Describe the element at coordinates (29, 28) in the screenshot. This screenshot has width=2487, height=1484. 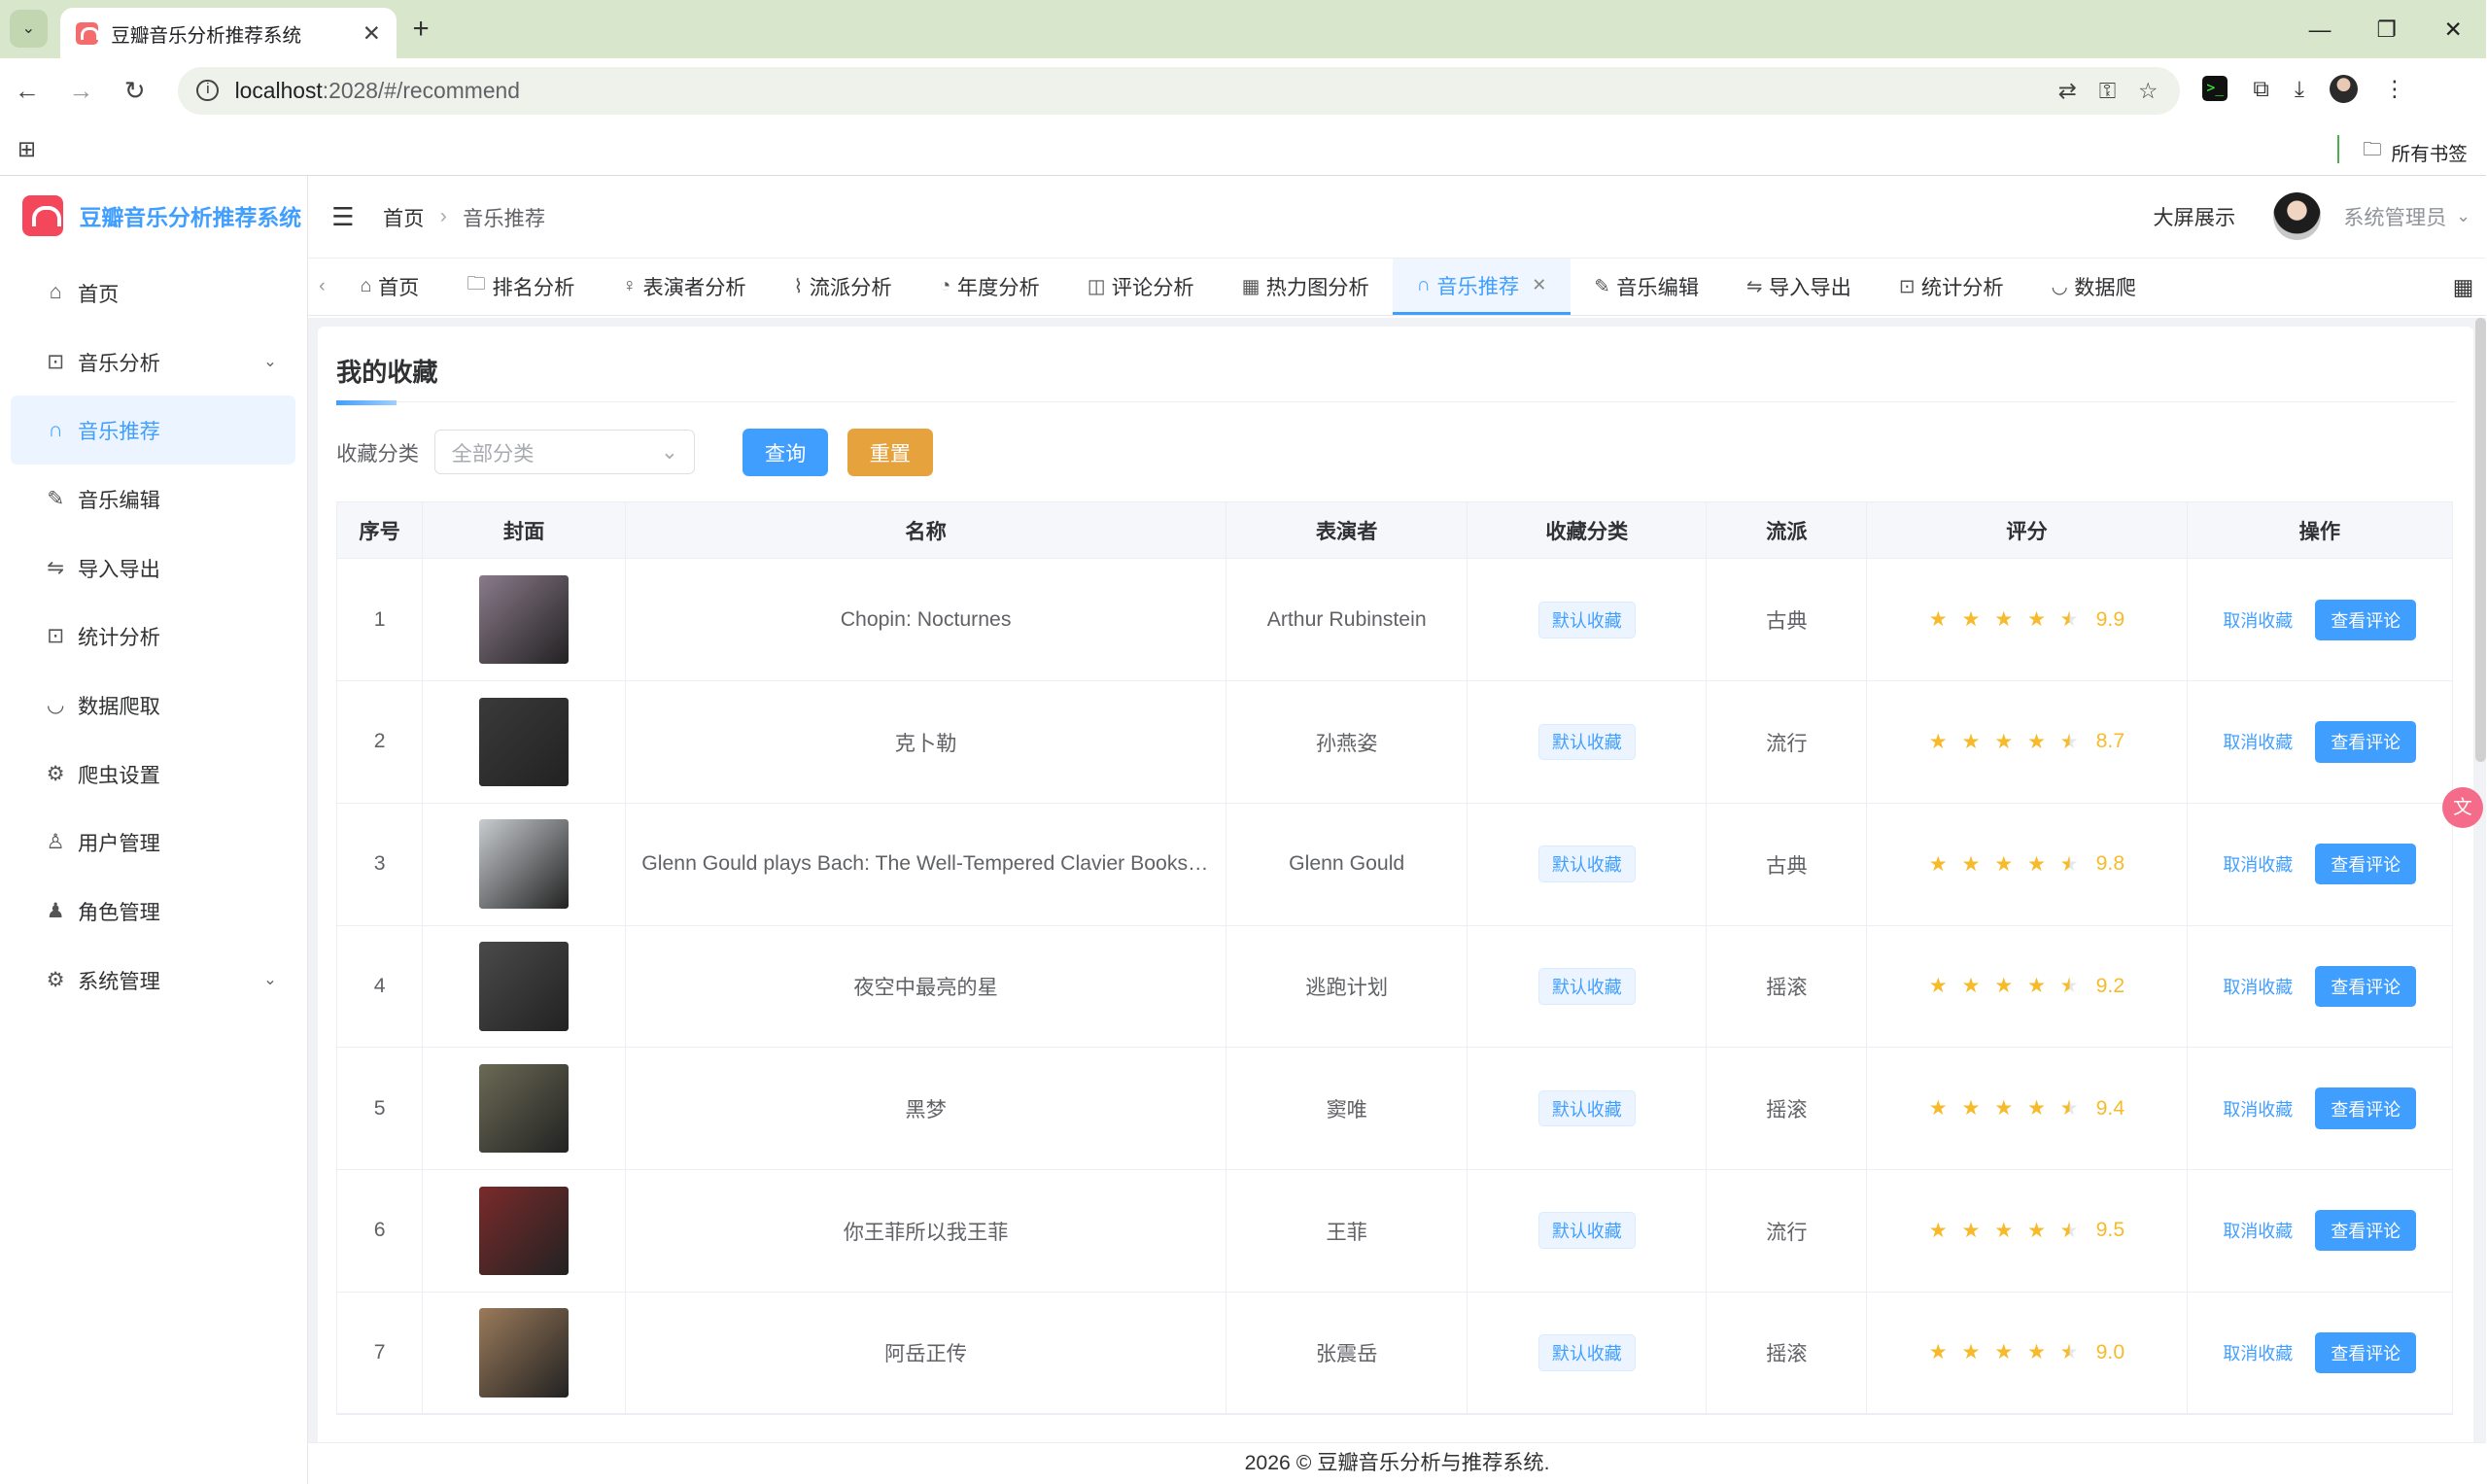
I see `tab-search-dropdown: ⌄` at that location.